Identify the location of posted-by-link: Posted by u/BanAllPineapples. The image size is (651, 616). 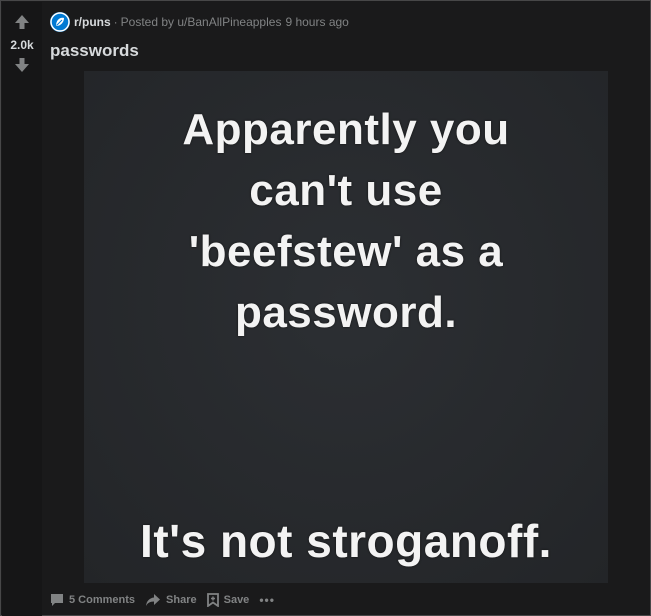
(201, 22).